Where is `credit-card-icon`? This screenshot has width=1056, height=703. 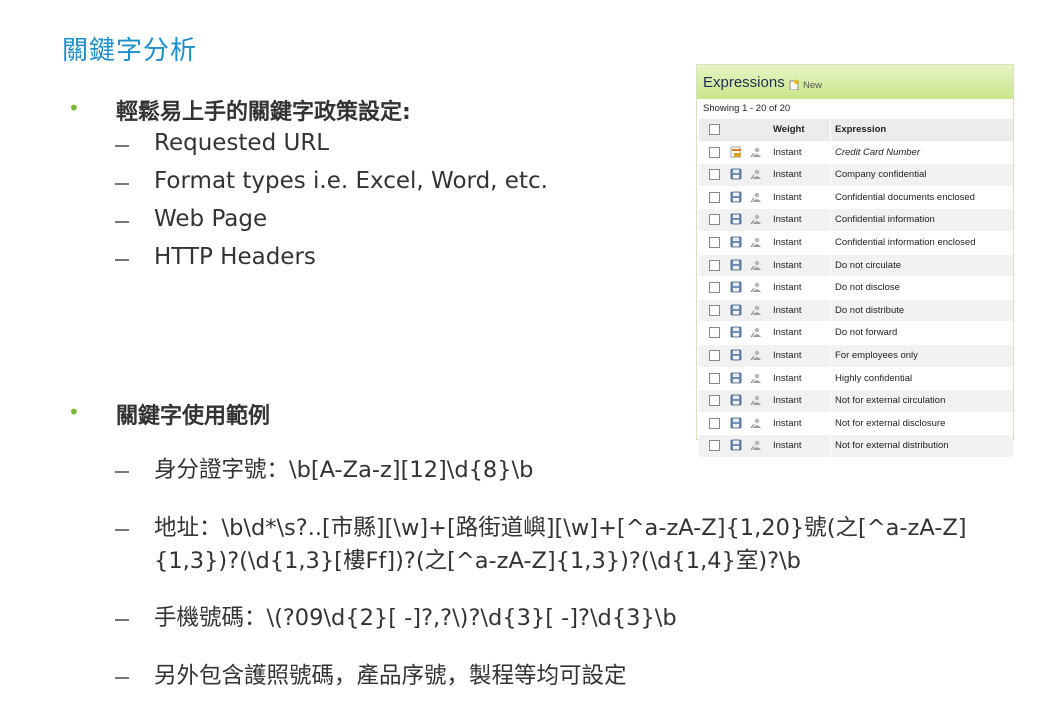 credit-card-icon is located at coordinates (736, 152).